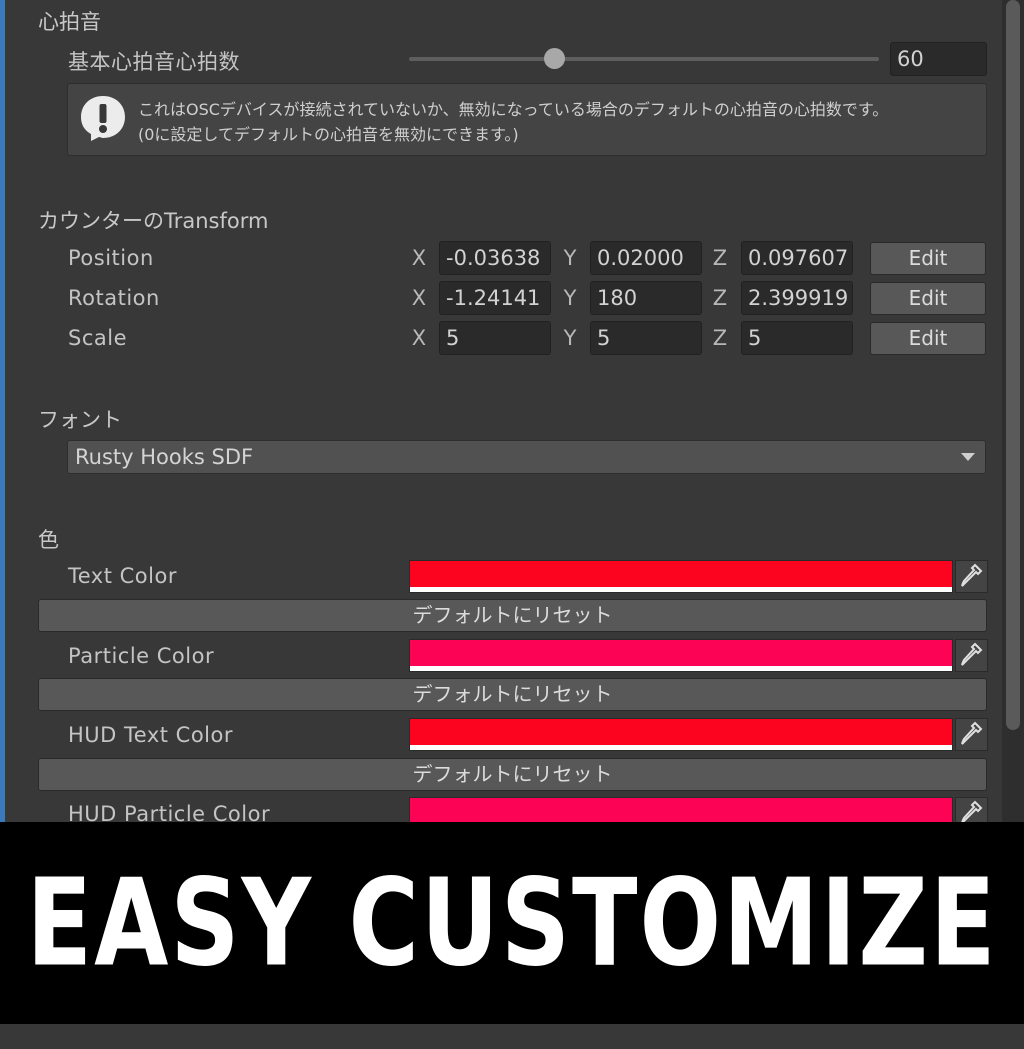 The height and width of the screenshot is (1049, 1024). Describe the element at coordinates (111, 258) in the screenshot. I see `position-label: Position` at that location.